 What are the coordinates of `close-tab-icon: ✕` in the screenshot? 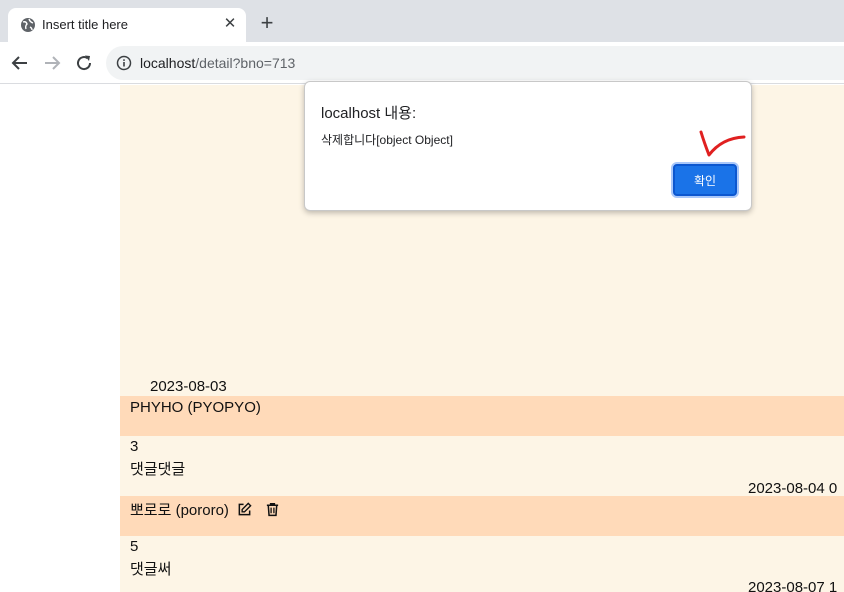 It's located at (230, 24).